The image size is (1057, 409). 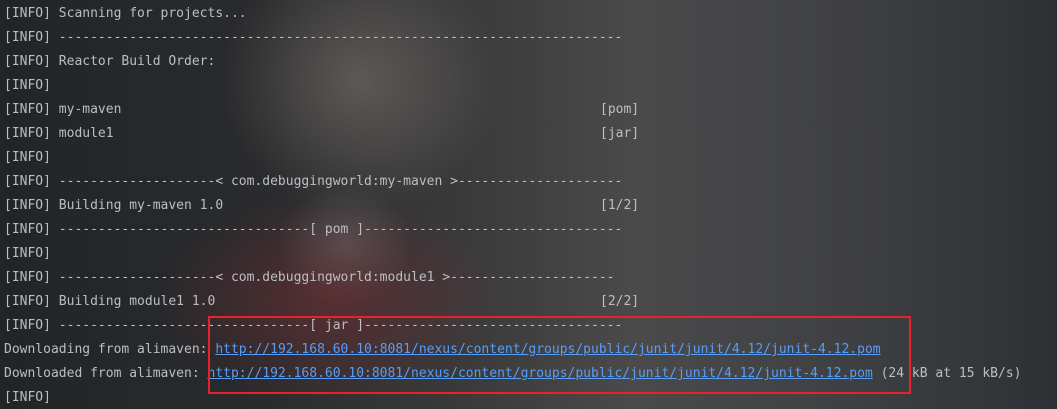 What do you see at coordinates (110, 301) in the screenshot?
I see `line-text: [INFO] Building module1 1.0` at bounding box center [110, 301].